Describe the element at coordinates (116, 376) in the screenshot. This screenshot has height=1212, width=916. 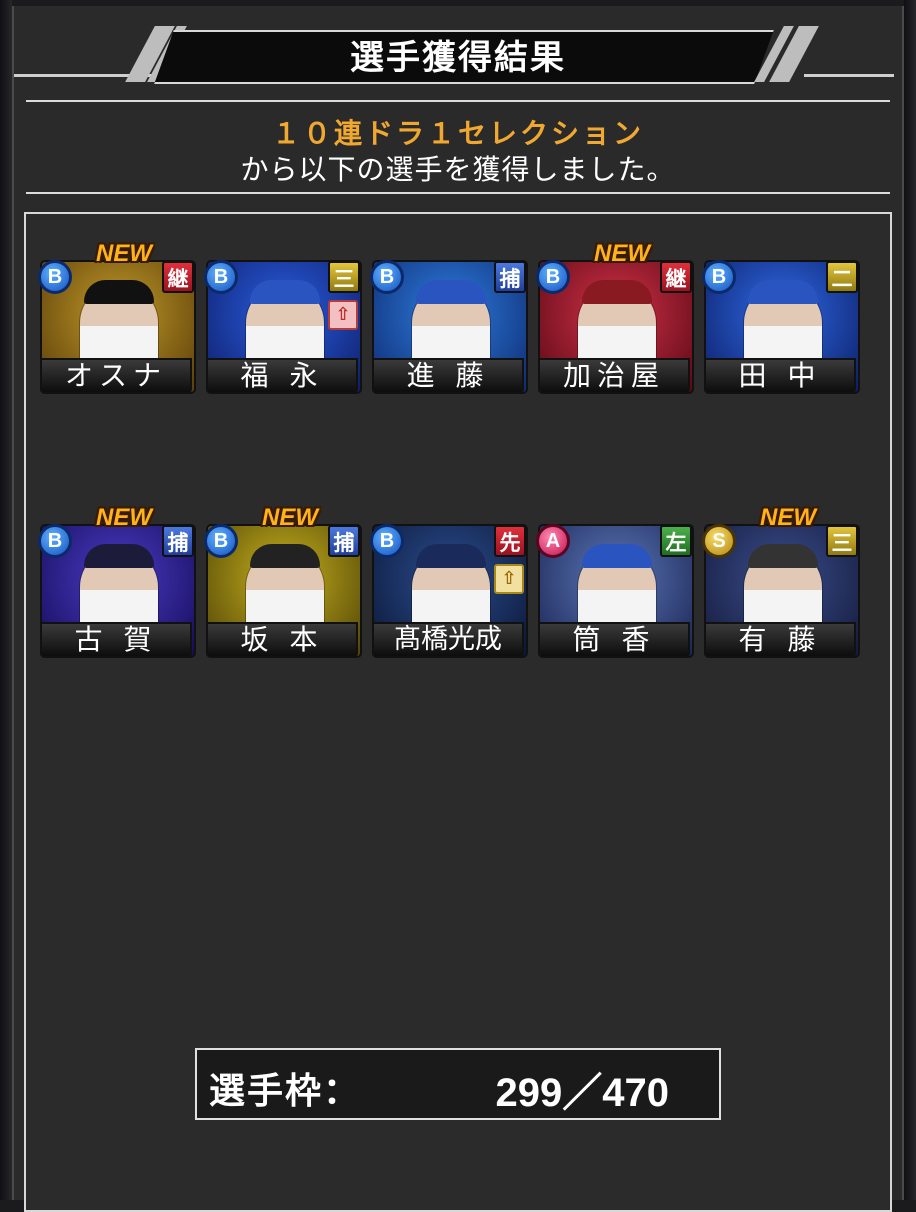
I see `player-name: オスナ` at that location.